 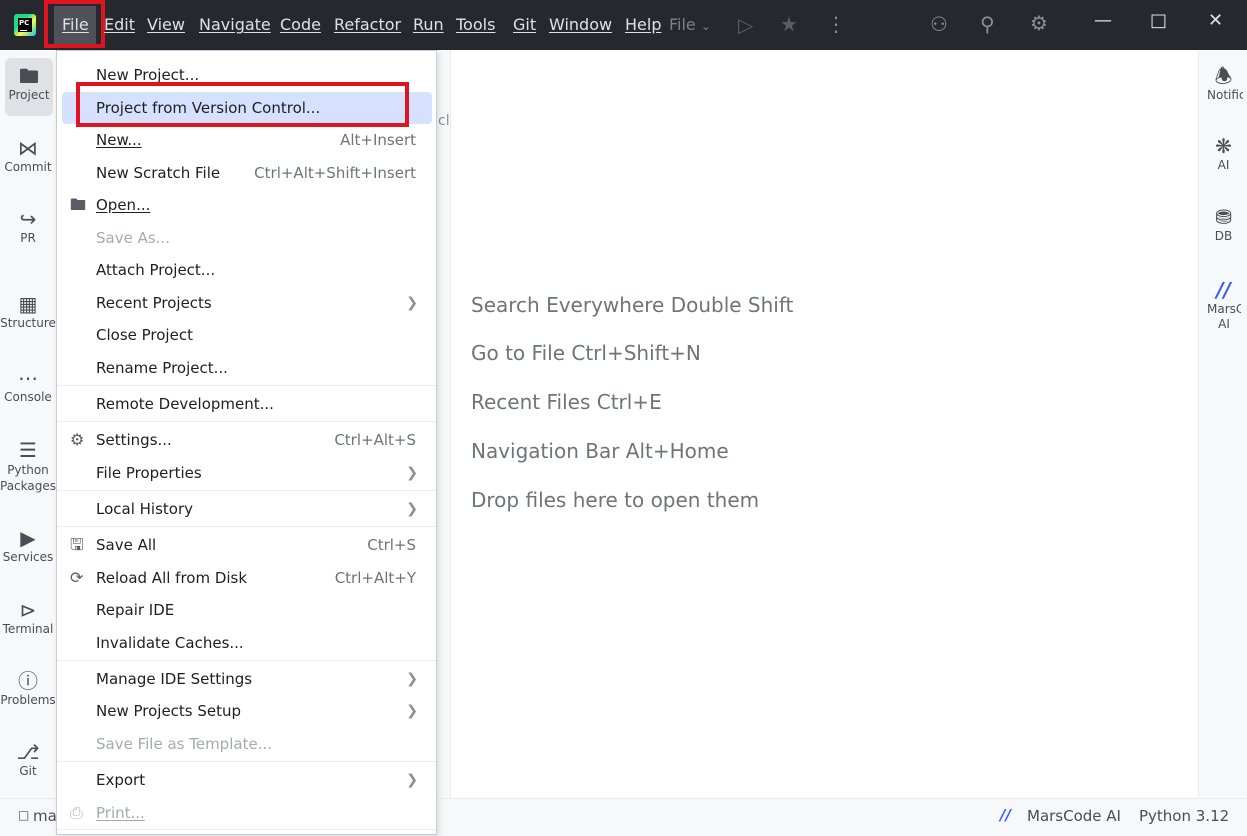 I want to click on problems-icon: ⓘ, so click(x=28, y=681).